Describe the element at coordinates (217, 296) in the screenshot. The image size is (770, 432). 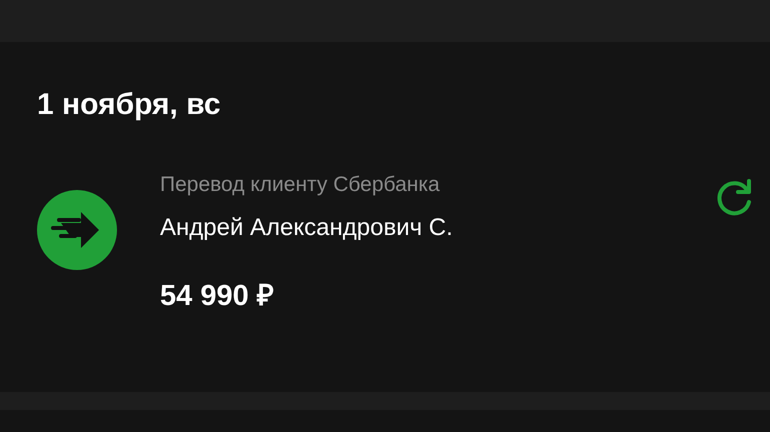
I see `amount: 54 990 ₽` at that location.